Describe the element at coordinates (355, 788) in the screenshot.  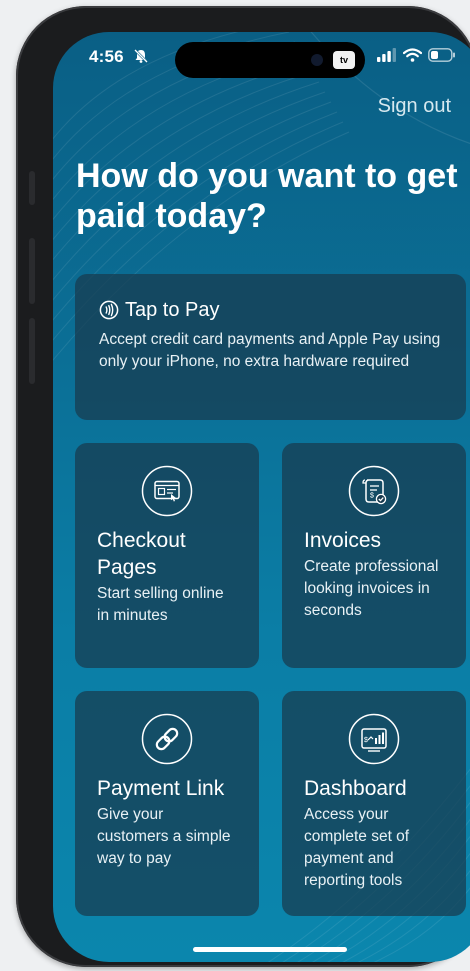
I see `dashboard-title: Dashboard` at that location.